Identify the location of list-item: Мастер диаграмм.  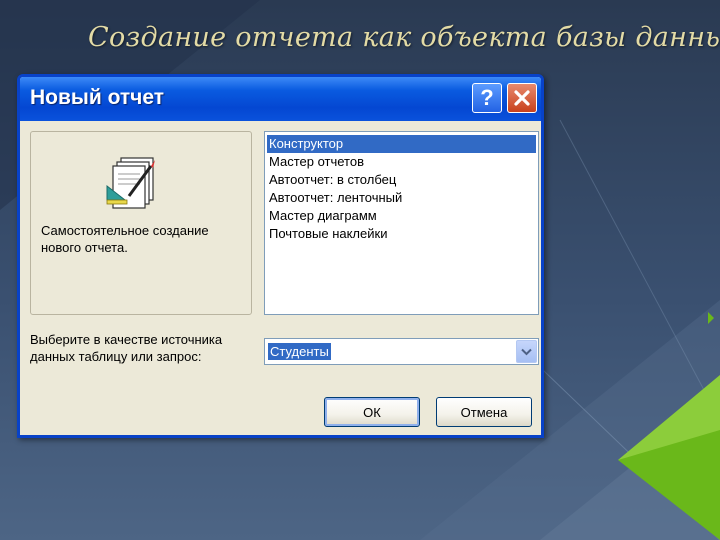
(401, 216).